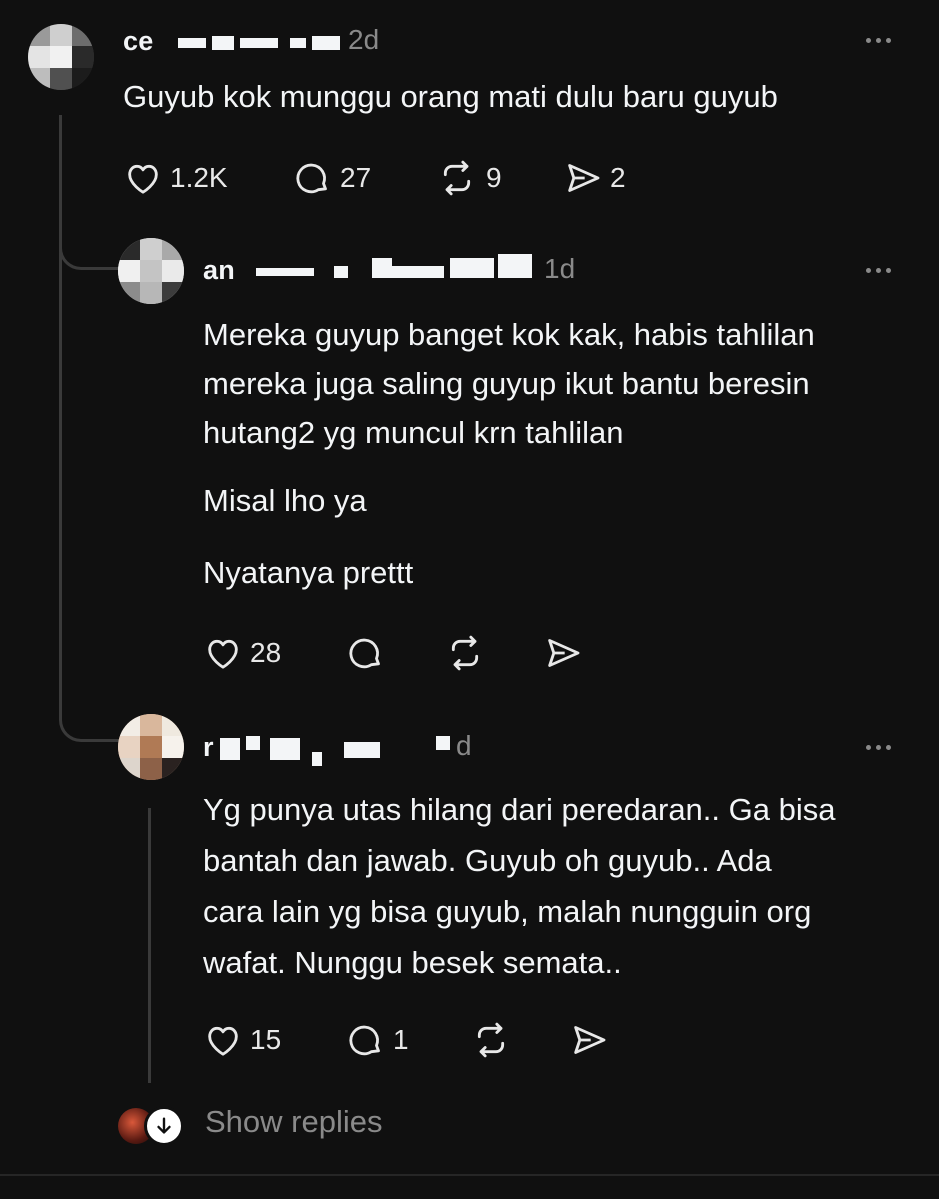 The height and width of the screenshot is (1199, 939). Describe the element at coordinates (401, 1039) in the screenshot. I see `reply-count: 1` at that location.